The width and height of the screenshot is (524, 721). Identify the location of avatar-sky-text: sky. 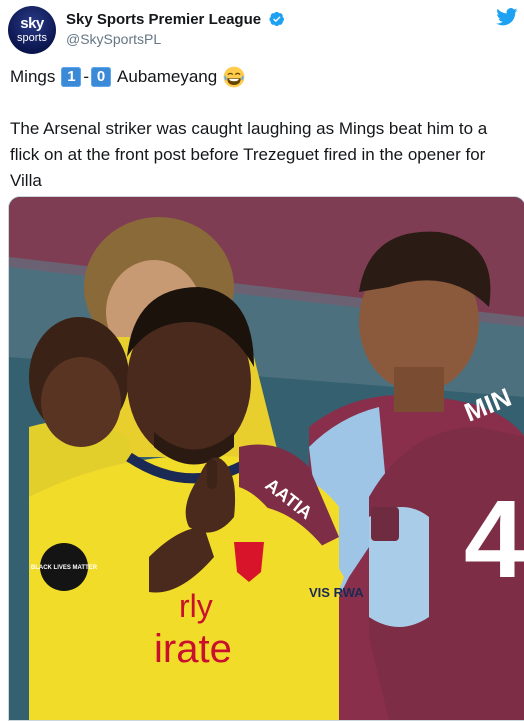
(32, 23).